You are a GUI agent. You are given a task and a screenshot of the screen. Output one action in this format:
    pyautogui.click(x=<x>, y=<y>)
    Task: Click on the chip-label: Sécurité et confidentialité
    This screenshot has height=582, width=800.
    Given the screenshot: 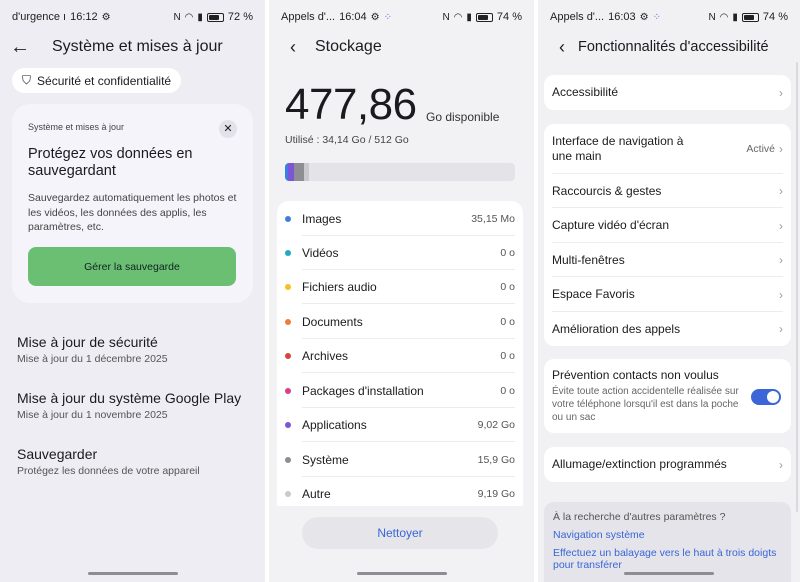 What is the action you would take?
    pyautogui.click(x=104, y=80)
    